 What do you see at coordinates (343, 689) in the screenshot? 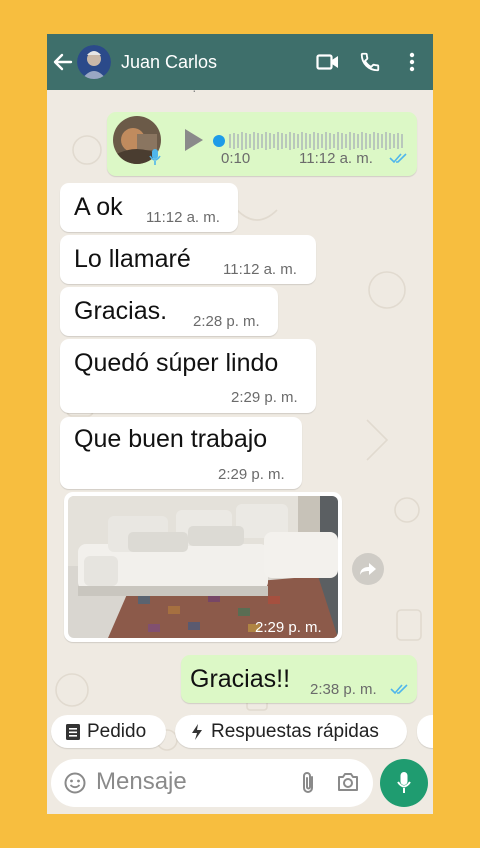
I see `message-time: 2:38 p. m.` at bounding box center [343, 689].